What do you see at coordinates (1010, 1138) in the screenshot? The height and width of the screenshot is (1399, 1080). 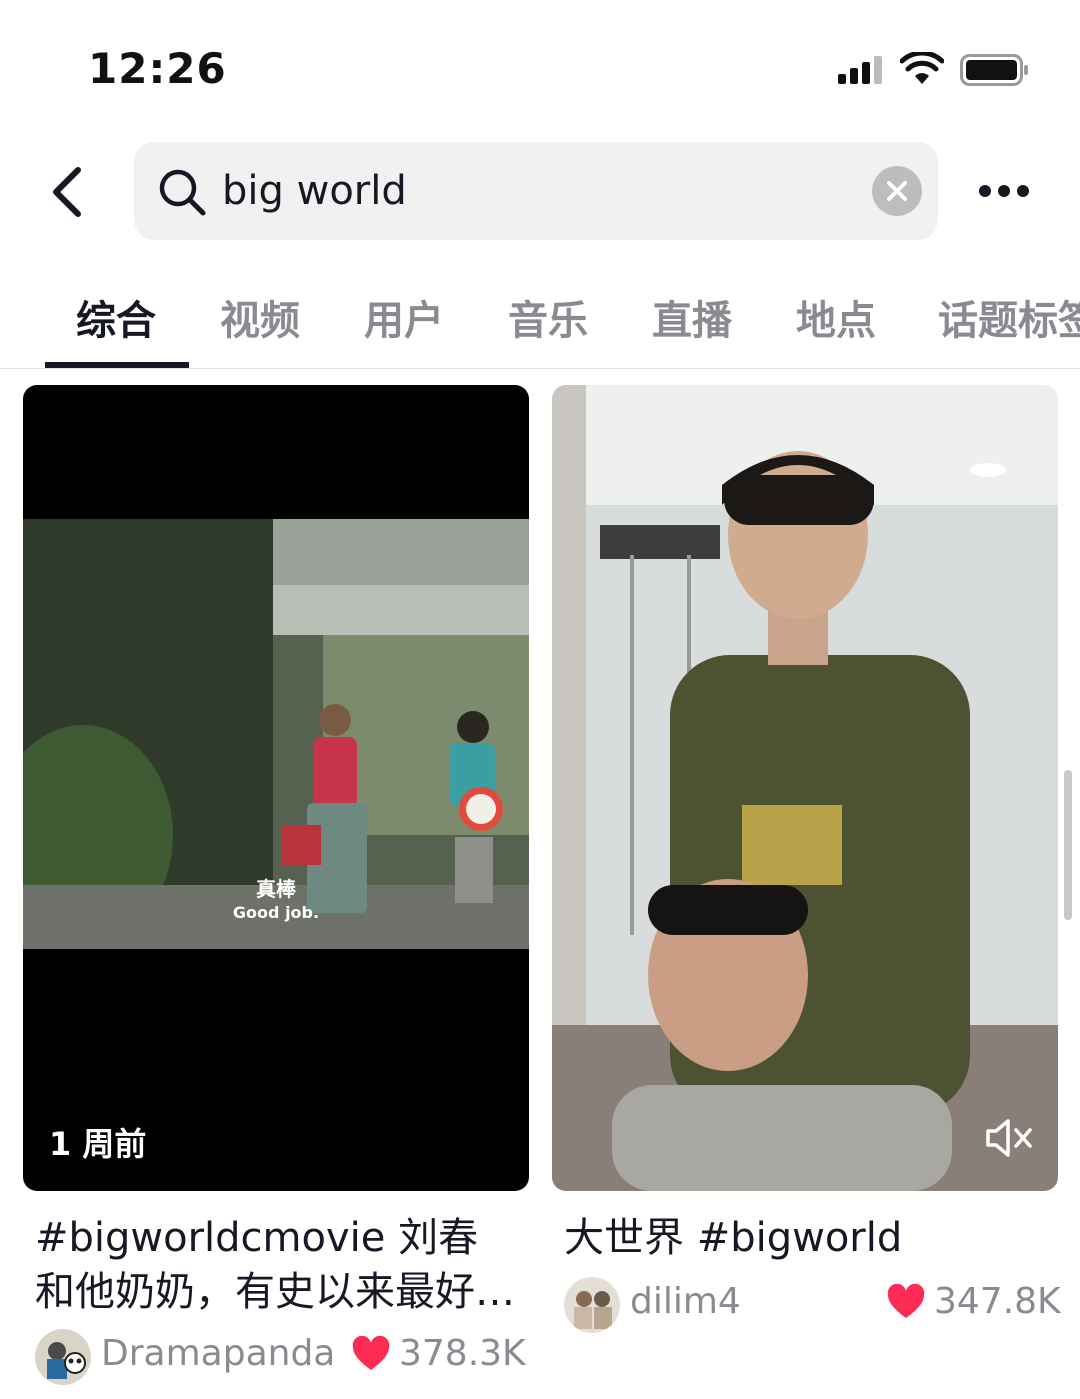 I see `muted-speaker-icon` at bounding box center [1010, 1138].